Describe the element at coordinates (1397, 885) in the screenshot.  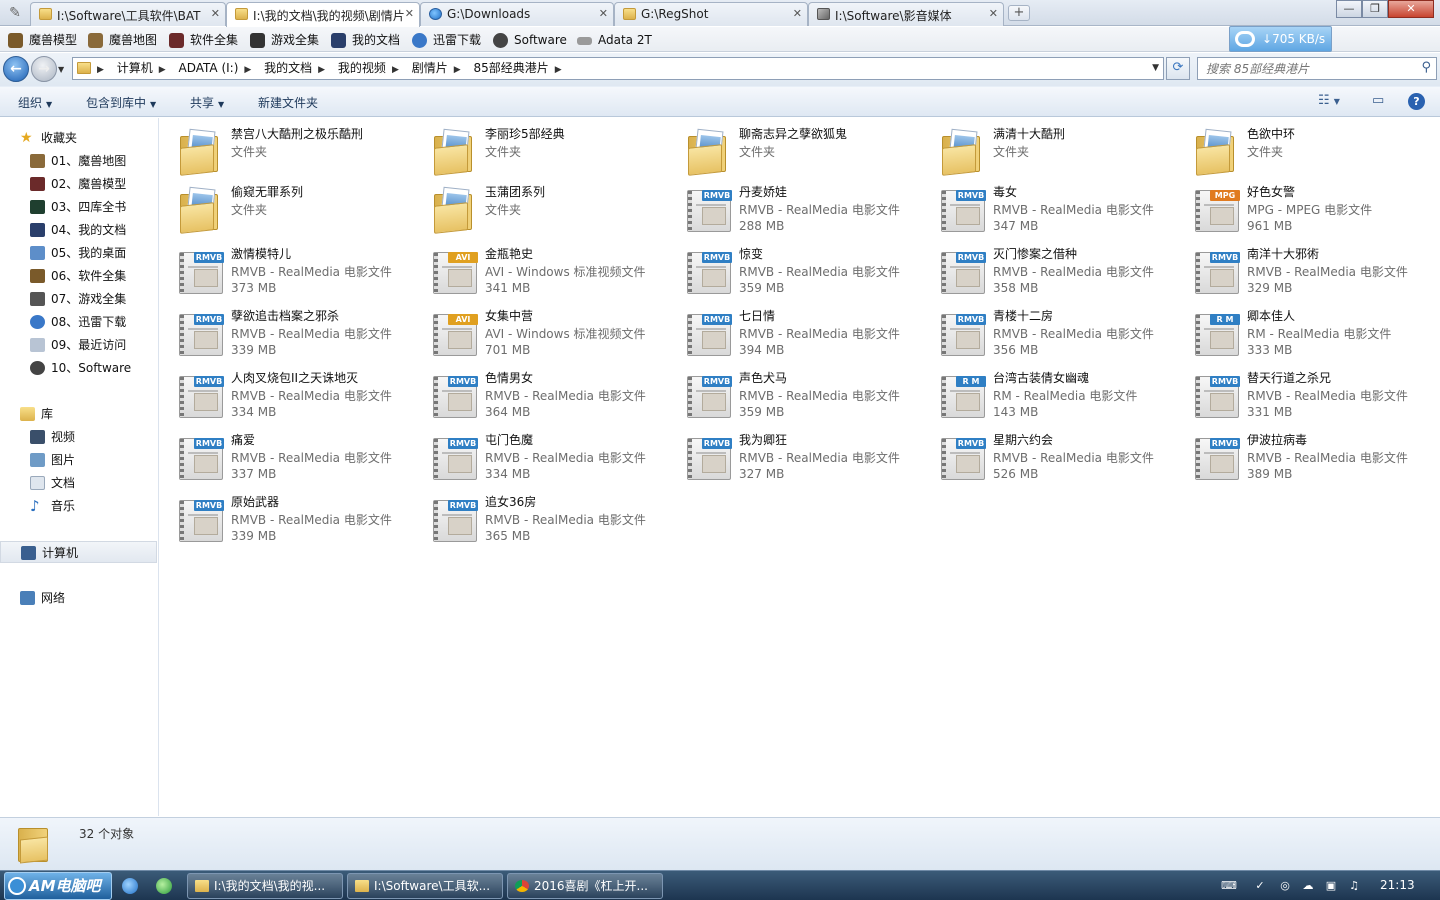
I see `clock: 21:13` at that location.